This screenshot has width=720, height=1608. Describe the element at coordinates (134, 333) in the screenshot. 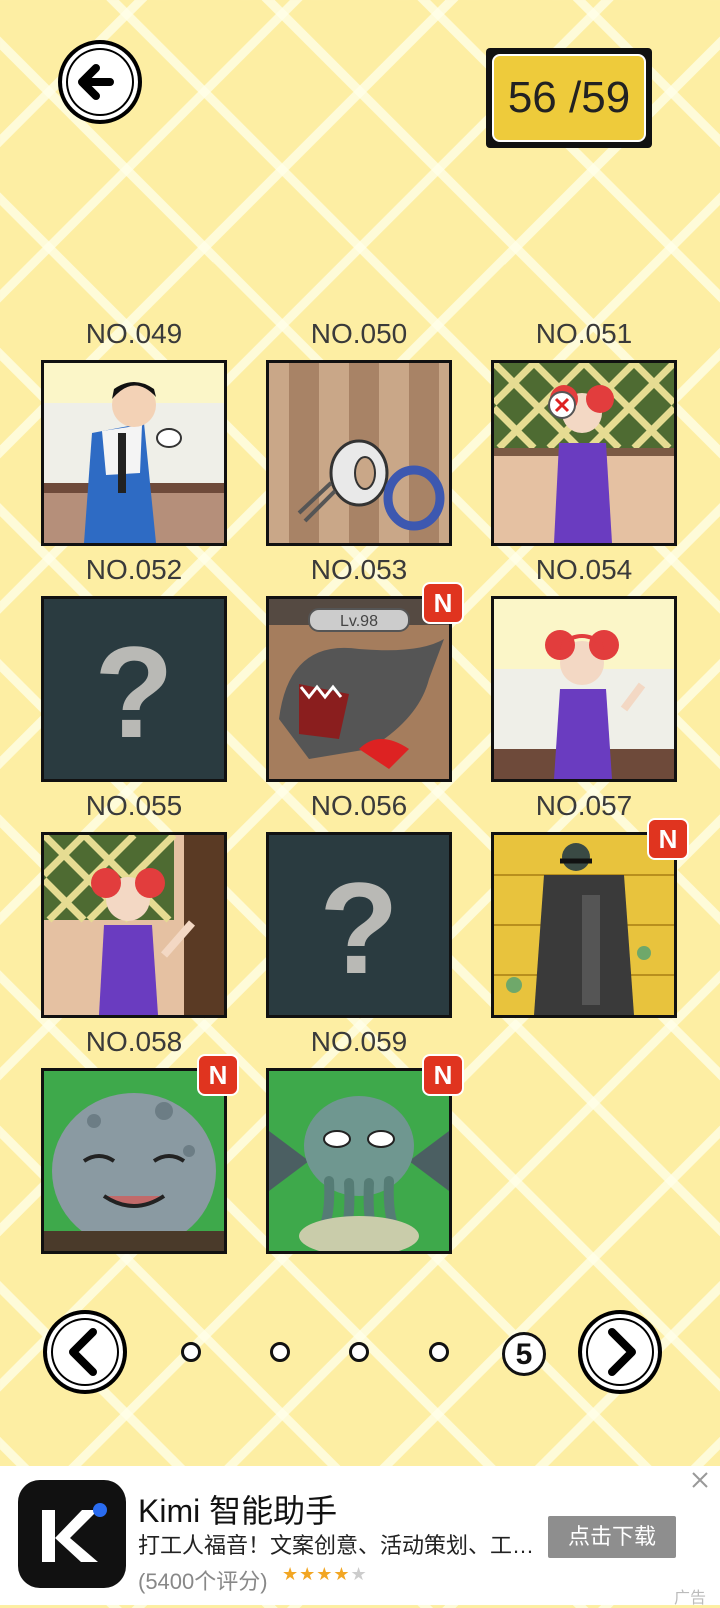

I see `item-label: NO.049` at that location.